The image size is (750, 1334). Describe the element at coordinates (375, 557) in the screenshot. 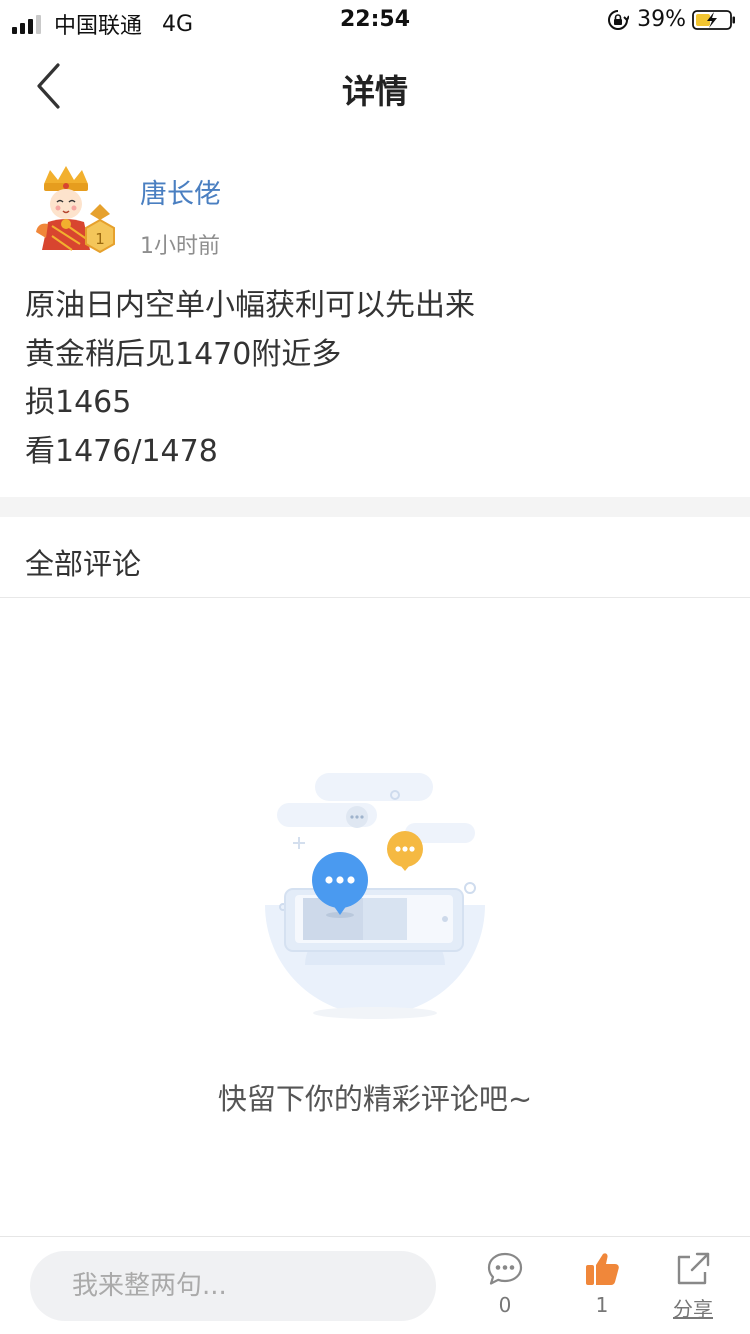

I see `comments-header: 全部评论` at that location.